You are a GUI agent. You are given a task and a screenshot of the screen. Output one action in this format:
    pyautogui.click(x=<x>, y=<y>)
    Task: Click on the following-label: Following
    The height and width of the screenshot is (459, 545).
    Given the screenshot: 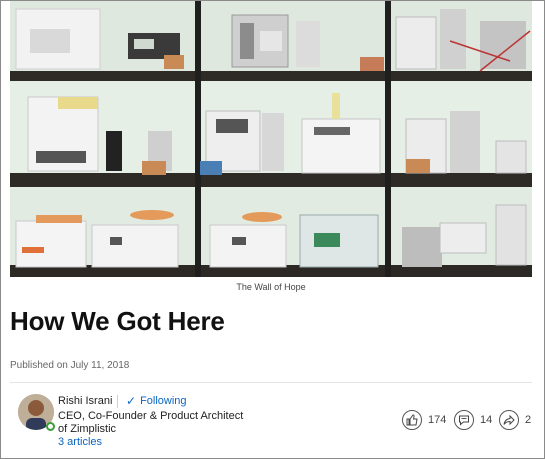 What is the action you would take?
    pyautogui.click(x=163, y=401)
    